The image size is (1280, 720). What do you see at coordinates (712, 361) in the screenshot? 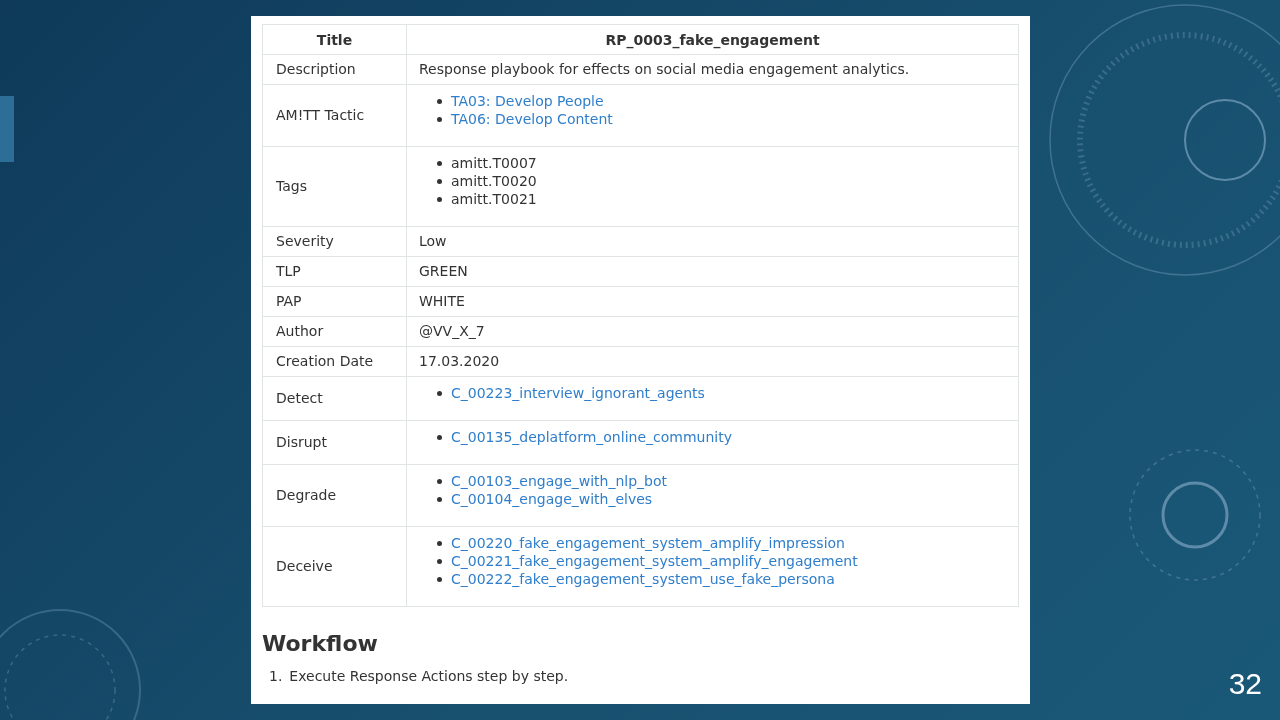
I see `table-cell: 17.03.2020` at bounding box center [712, 361].